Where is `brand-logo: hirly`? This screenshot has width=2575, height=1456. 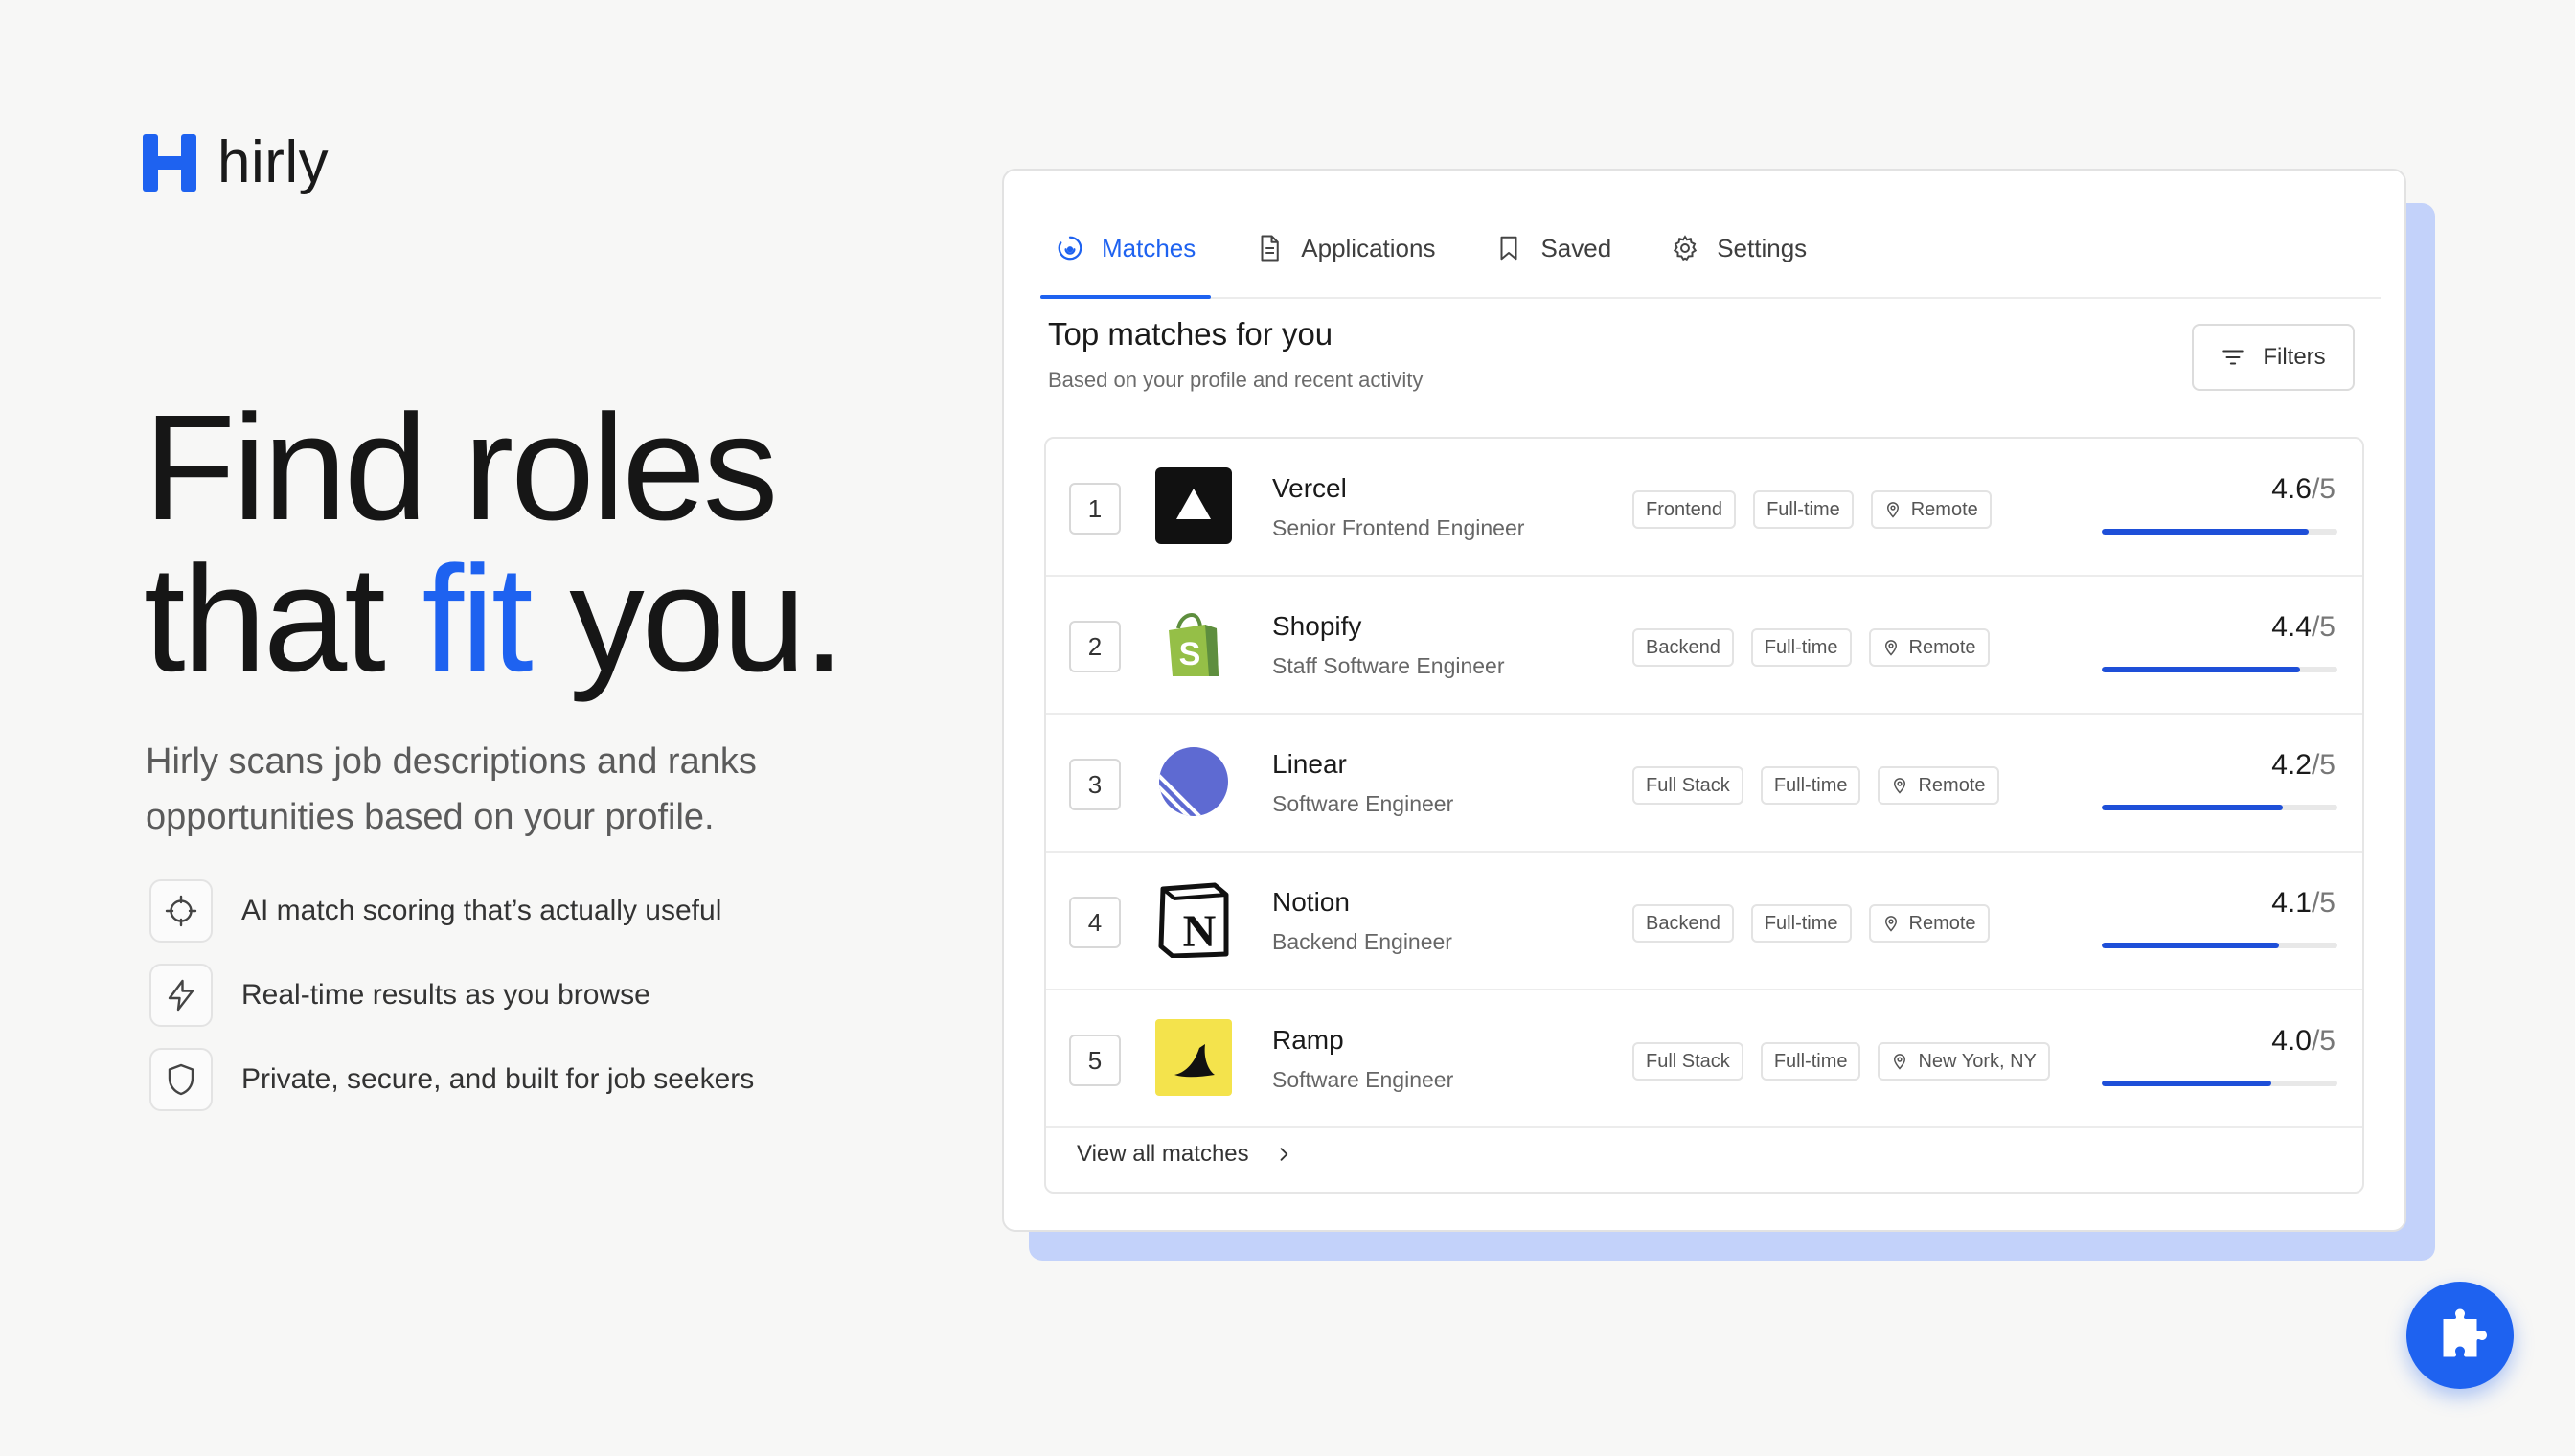 brand-logo: hirly is located at coordinates (236, 162).